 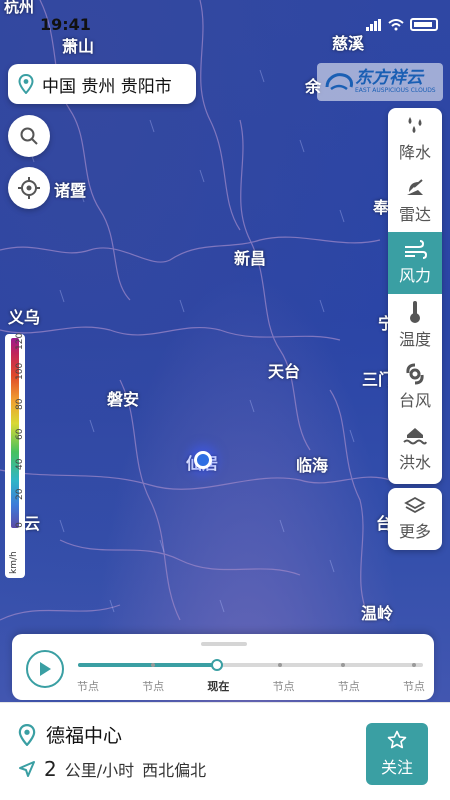 I want to click on place-row: 德福中心, so click(x=70, y=734).